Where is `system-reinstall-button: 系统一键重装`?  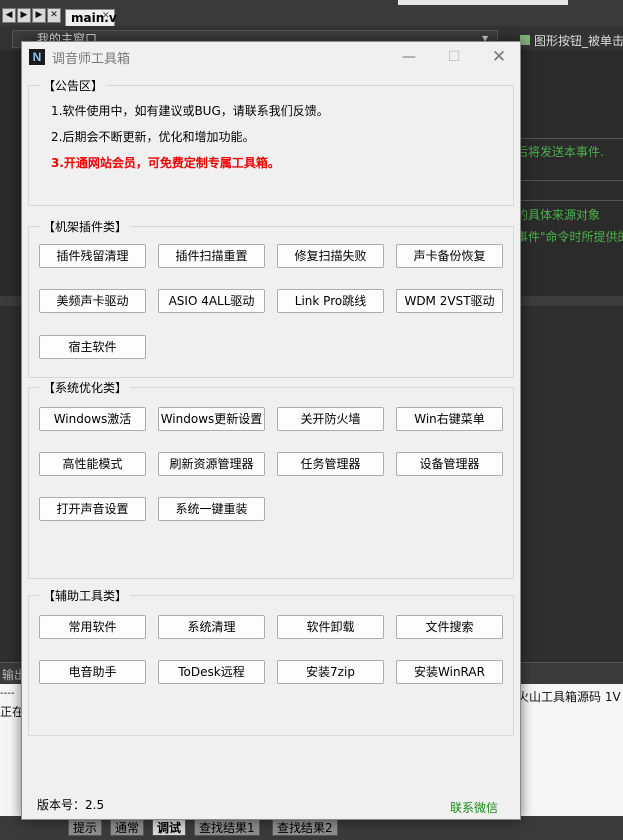 system-reinstall-button: 系统一键重装 is located at coordinates (211, 509).